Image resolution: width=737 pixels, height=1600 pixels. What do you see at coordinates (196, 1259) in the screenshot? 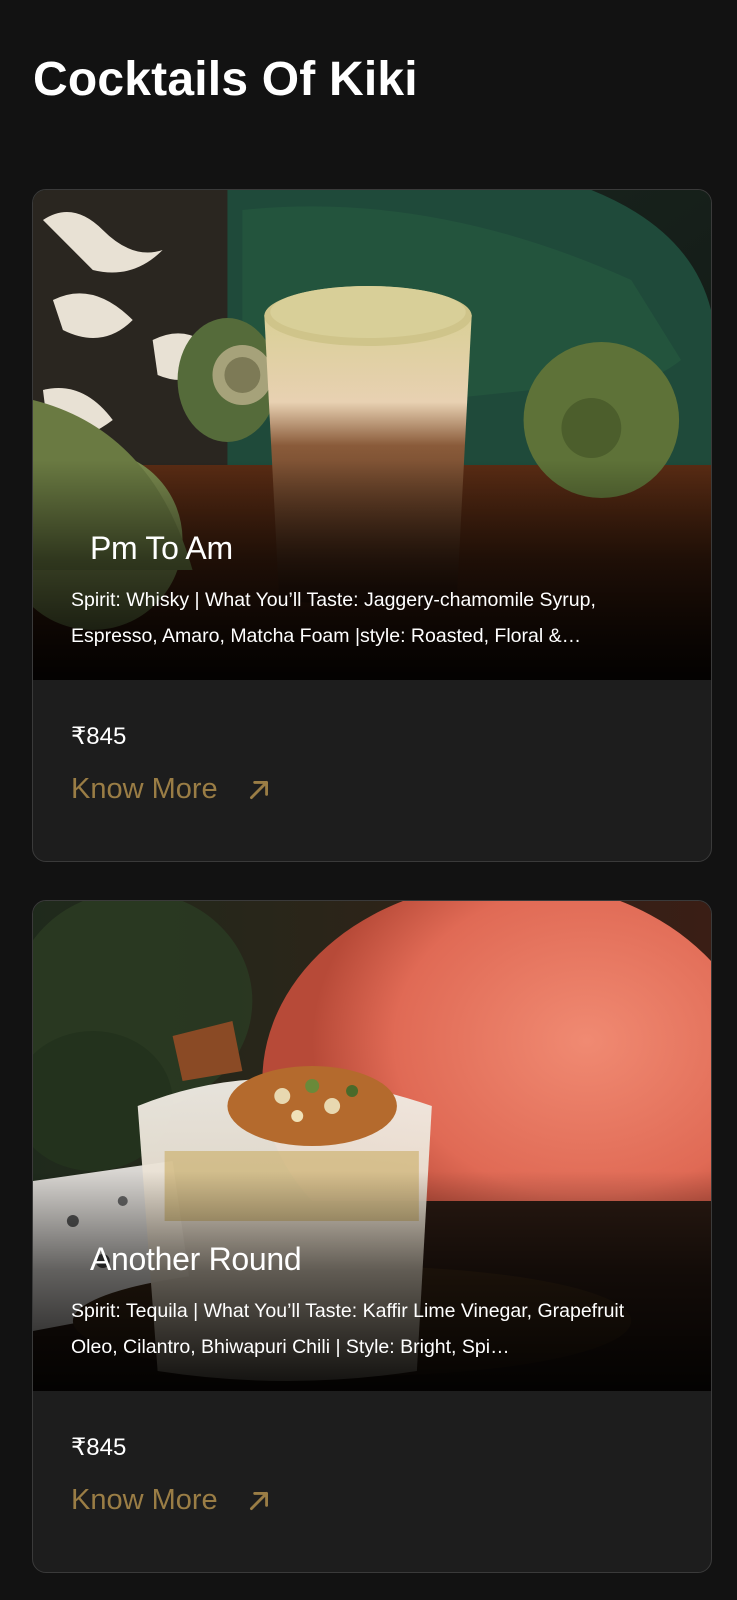
I see `cocktail-name: Another Round` at bounding box center [196, 1259].